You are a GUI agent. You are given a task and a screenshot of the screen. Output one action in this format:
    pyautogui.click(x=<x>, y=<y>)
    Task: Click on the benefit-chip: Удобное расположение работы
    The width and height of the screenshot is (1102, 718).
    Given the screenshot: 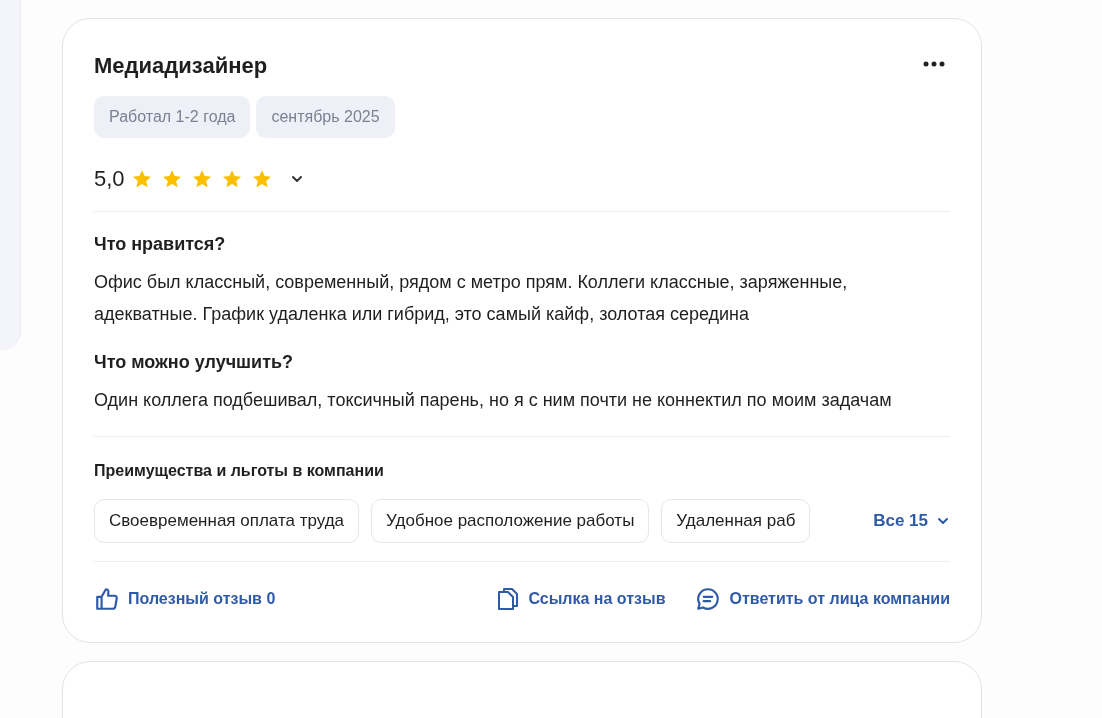 What is the action you would take?
    pyautogui.click(x=510, y=521)
    